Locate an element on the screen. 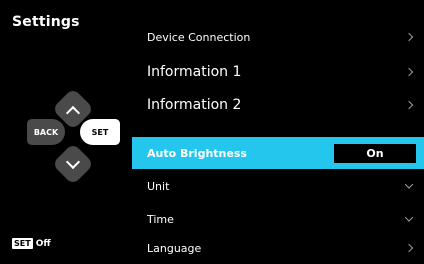 Image resolution: width=424 pixels, height=264 pixels. set-badge: SET is located at coordinates (22, 243).